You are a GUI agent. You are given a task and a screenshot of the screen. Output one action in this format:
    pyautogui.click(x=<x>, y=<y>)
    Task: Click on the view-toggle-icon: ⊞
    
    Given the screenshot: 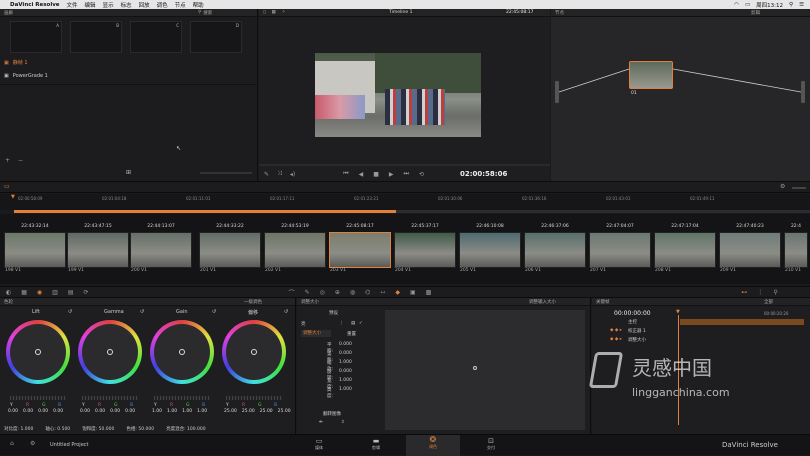 What is the action you would take?
    pyautogui.click(x=128, y=172)
    